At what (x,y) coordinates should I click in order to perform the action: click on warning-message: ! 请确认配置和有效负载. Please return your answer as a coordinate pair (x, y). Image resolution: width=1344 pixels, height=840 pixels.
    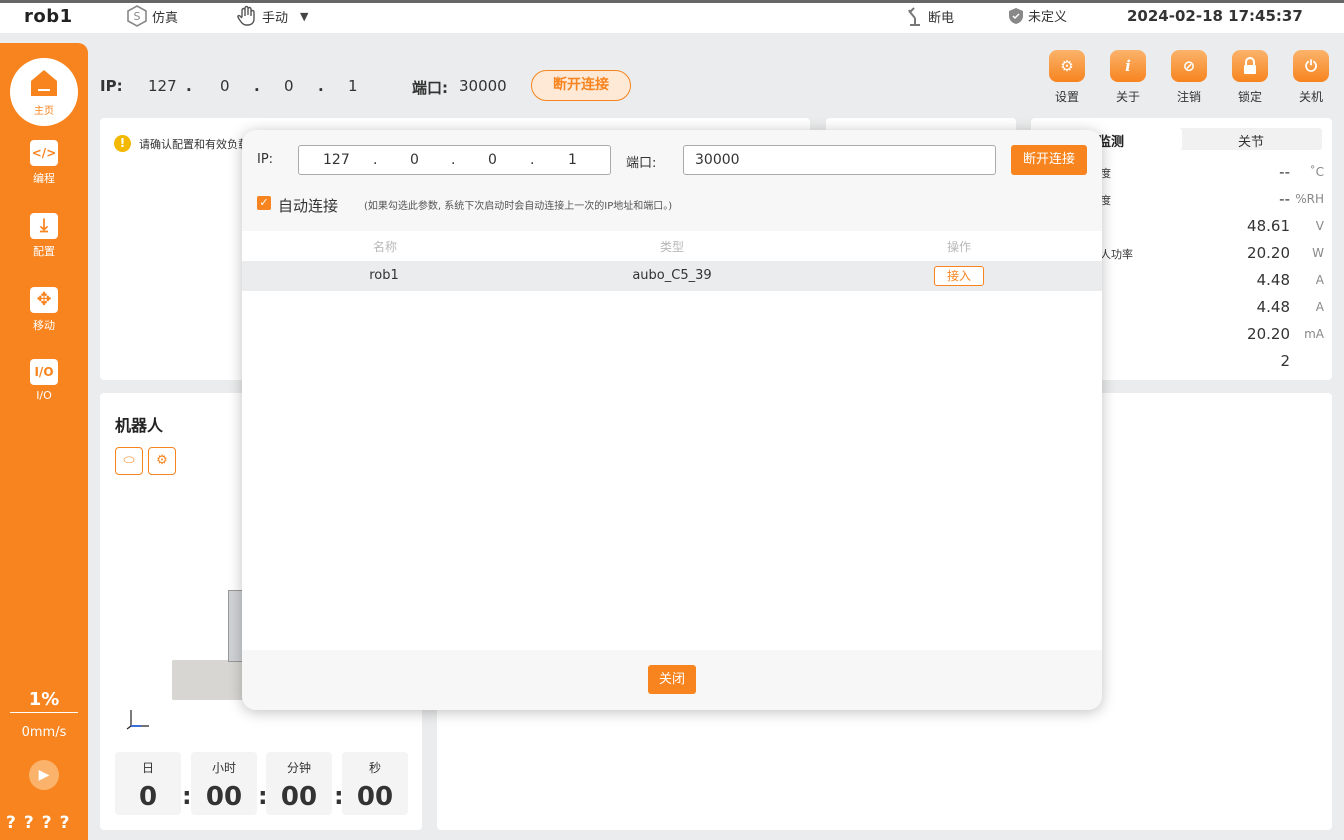
    Looking at the image, I should click on (181, 143).